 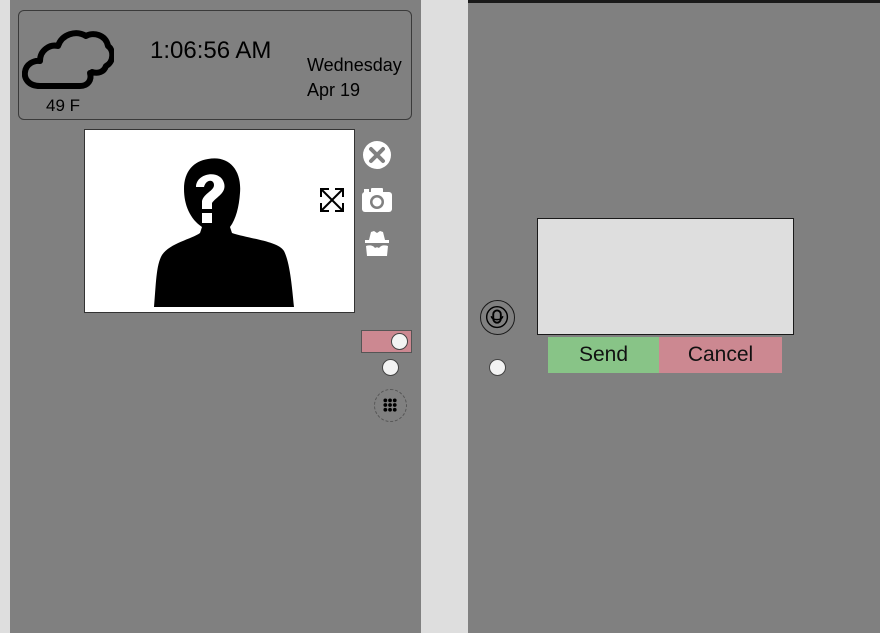 I want to click on incognito-icon, so click(x=377, y=243).